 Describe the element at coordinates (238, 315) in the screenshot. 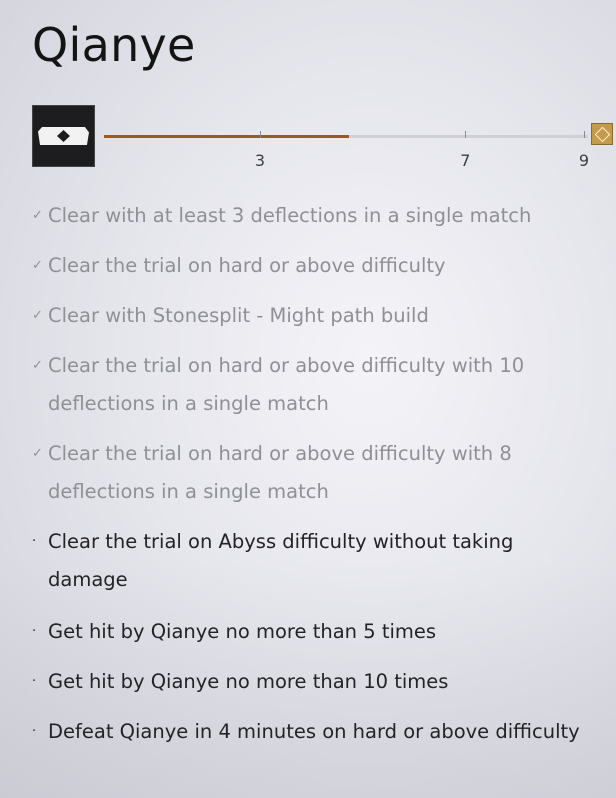

I see `challenge-text: Clear with Stonesplit - Might path build` at that location.